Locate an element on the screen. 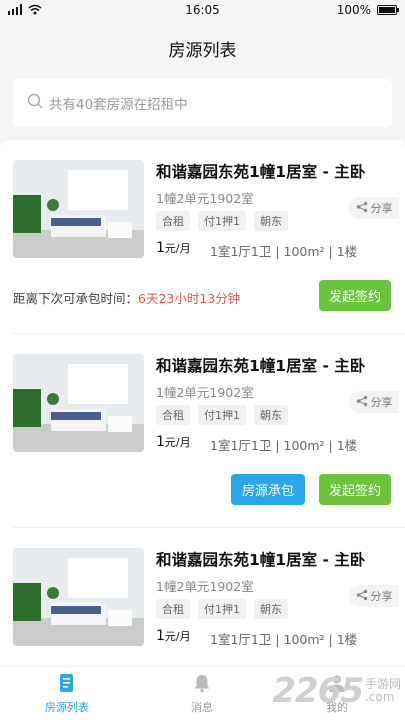  page-title: 房源列表 is located at coordinates (202, 51).